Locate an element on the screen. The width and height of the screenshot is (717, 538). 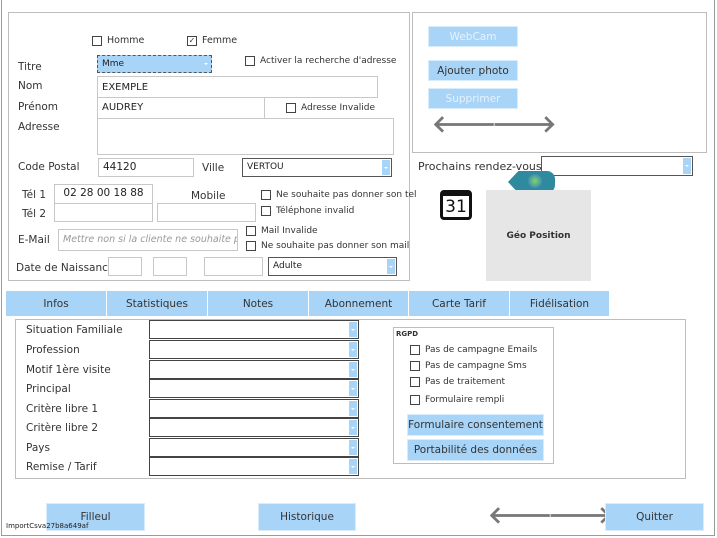
geo-position-button: Géo Position is located at coordinates (538, 235).